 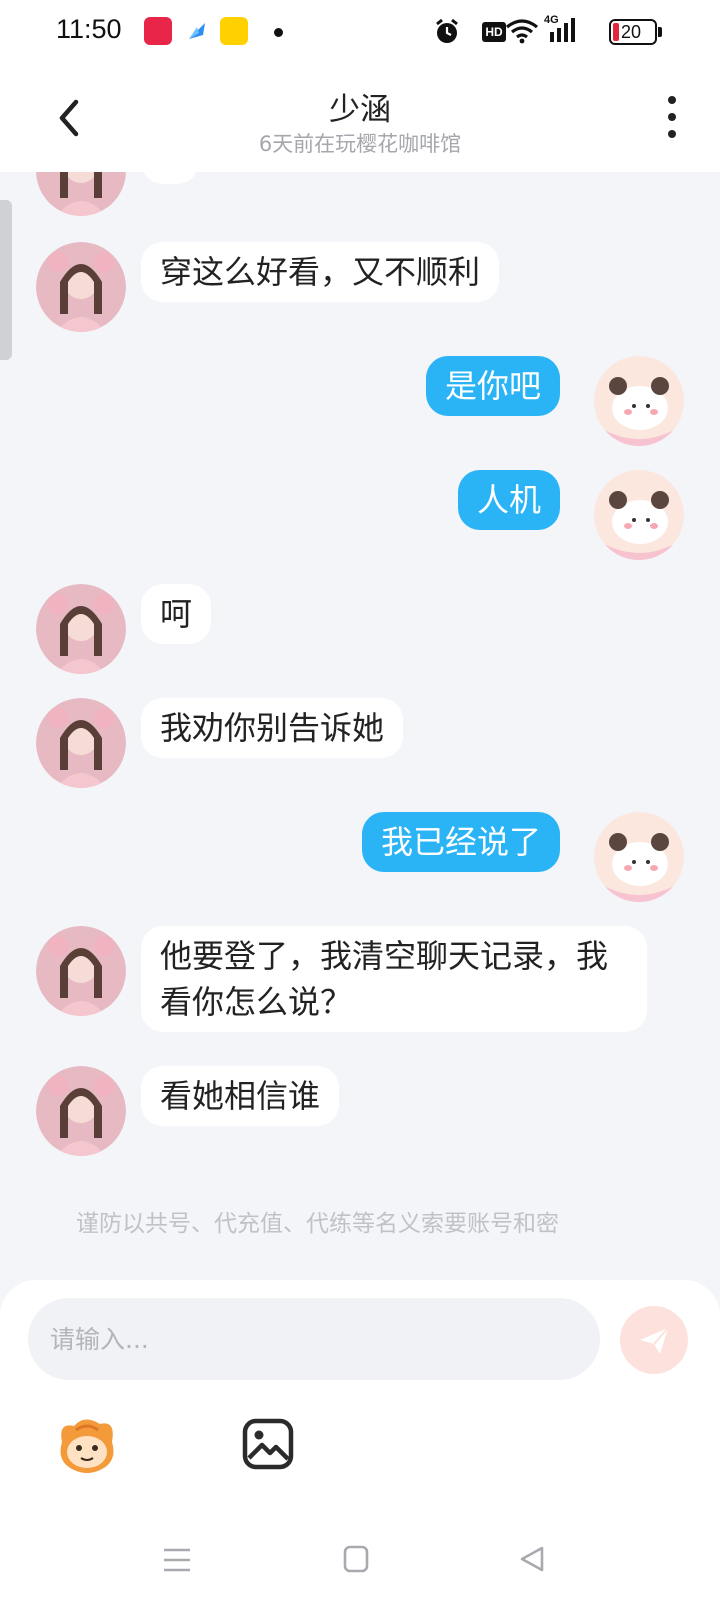 I want to click on meituan-icon, so click(x=234, y=31).